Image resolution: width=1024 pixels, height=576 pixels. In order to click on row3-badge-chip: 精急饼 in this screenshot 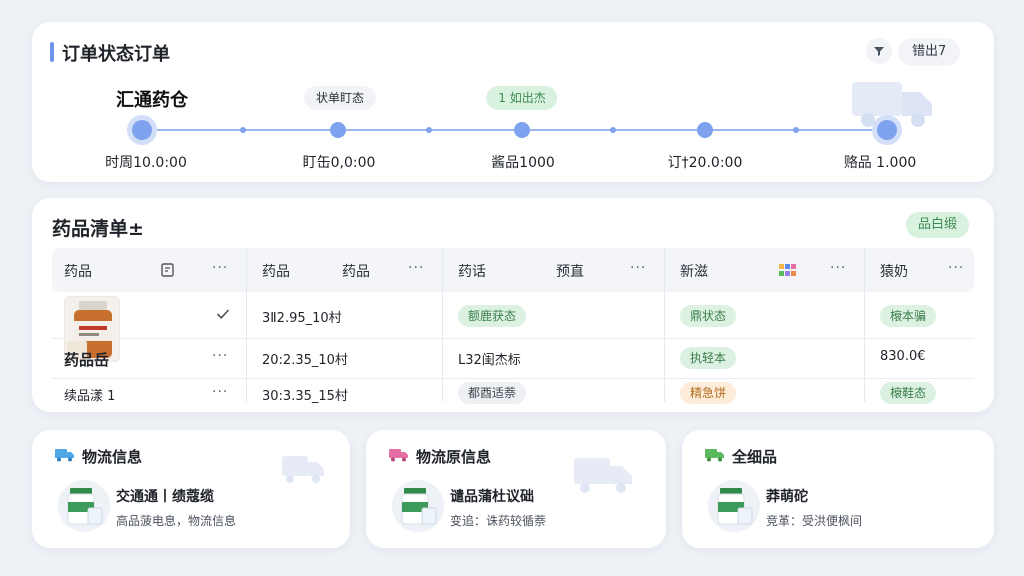, I will do `click(708, 393)`.